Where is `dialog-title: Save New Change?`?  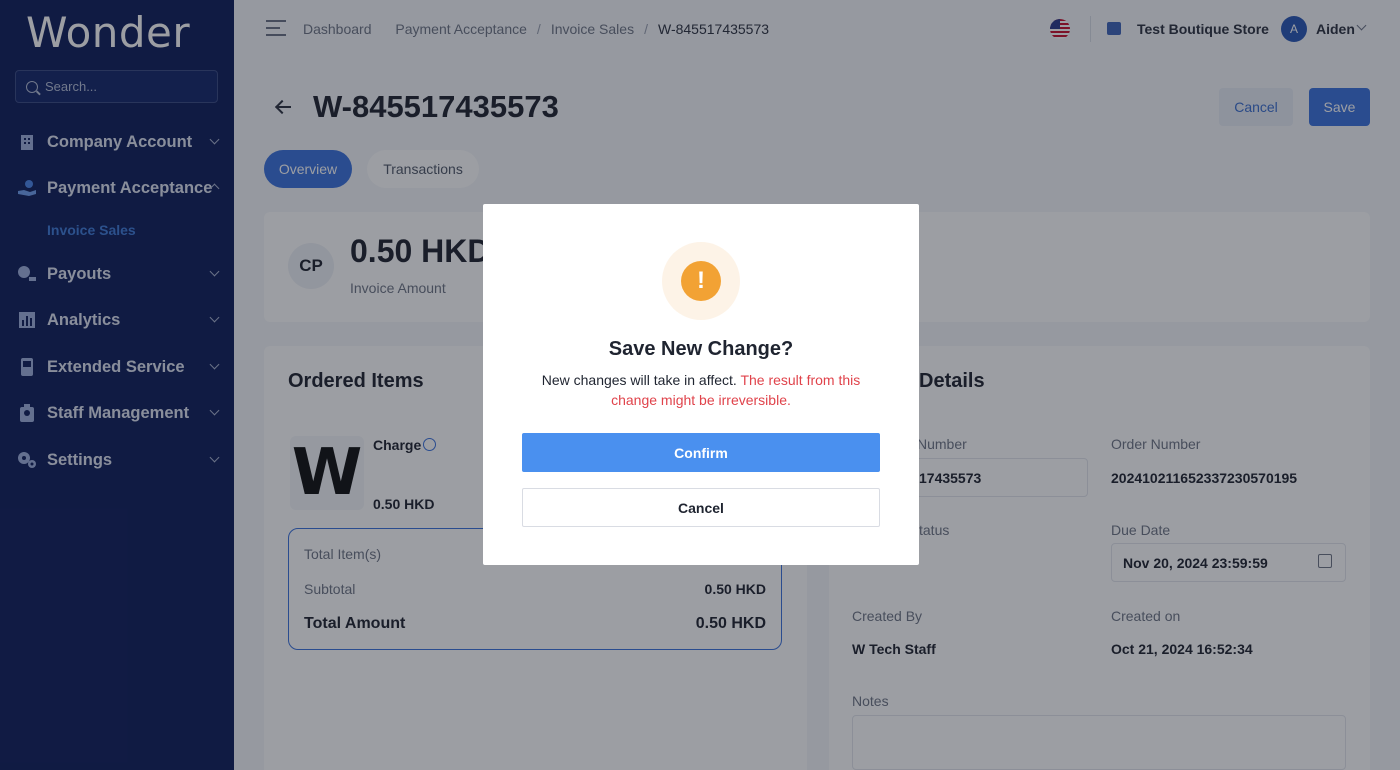
dialog-title: Save New Change? is located at coordinates (701, 349).